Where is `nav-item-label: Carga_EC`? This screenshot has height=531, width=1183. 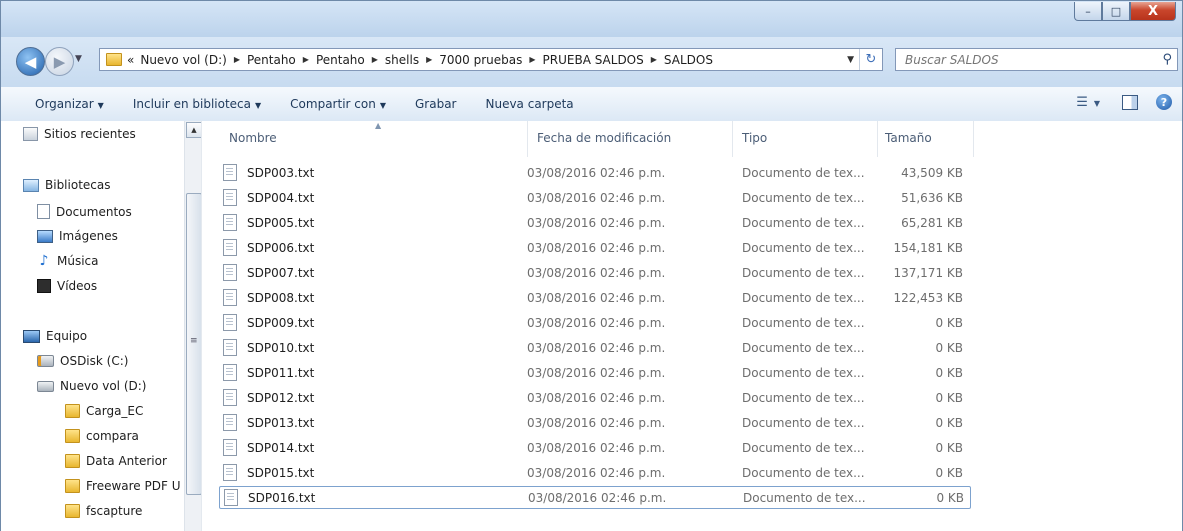
nav-item-label: Carga_EC is located at coordinates (115, 411).